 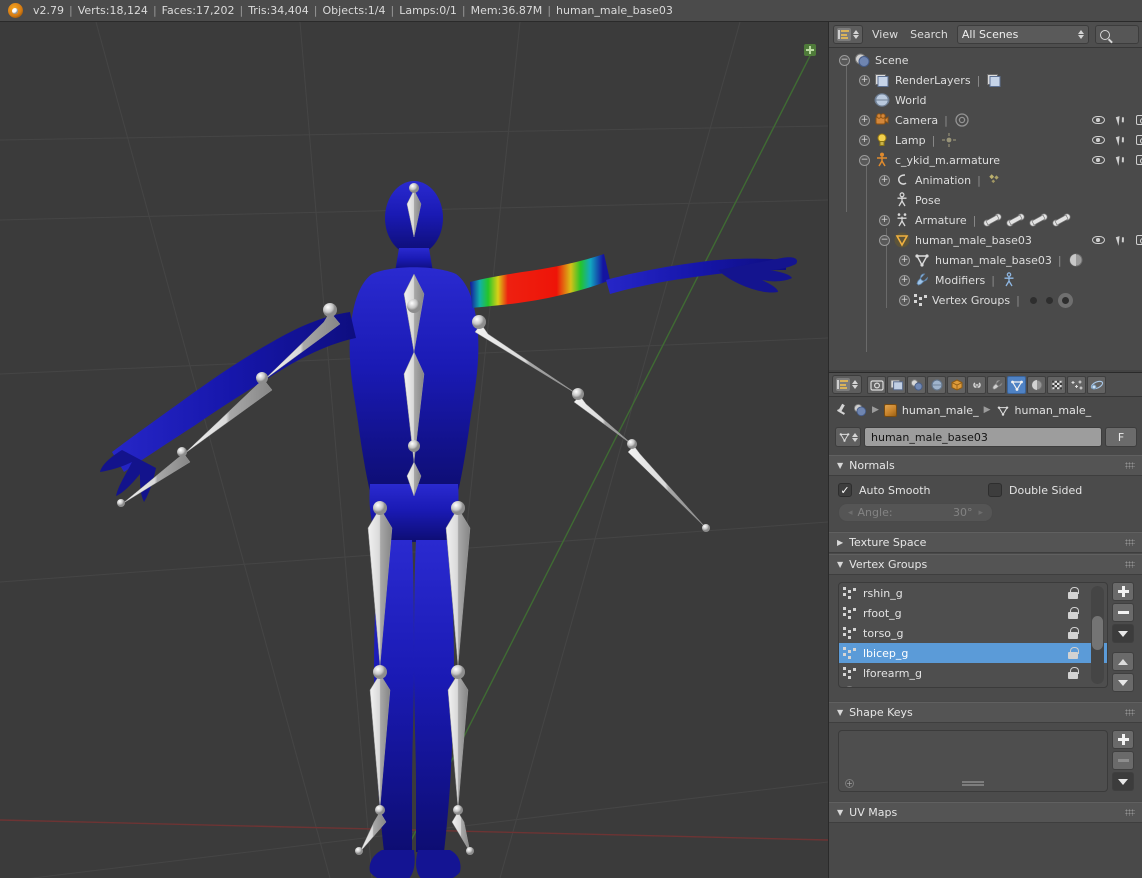 What do you see at coordinates (985, 200) in the screenshot?
I see `tree-row-pose: Pose` at bounding box center [985, 200].